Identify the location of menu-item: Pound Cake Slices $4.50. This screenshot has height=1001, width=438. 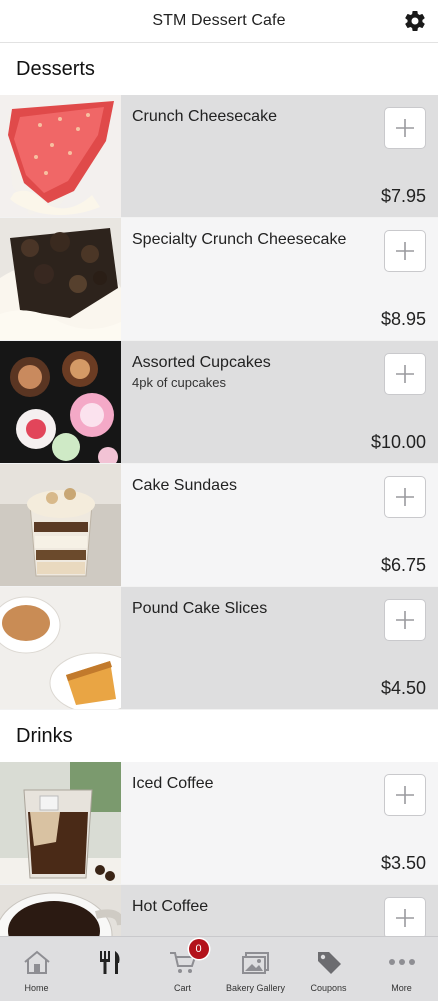
(219, 648).